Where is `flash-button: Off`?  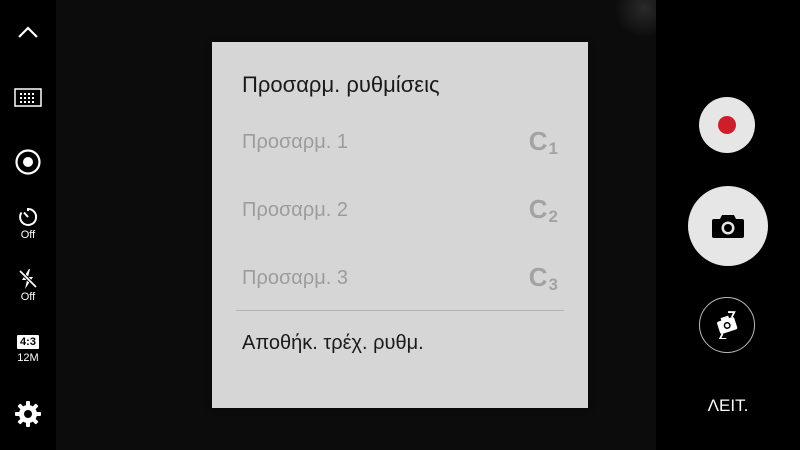
flash-button: Off is located at coordinates (28, 285).